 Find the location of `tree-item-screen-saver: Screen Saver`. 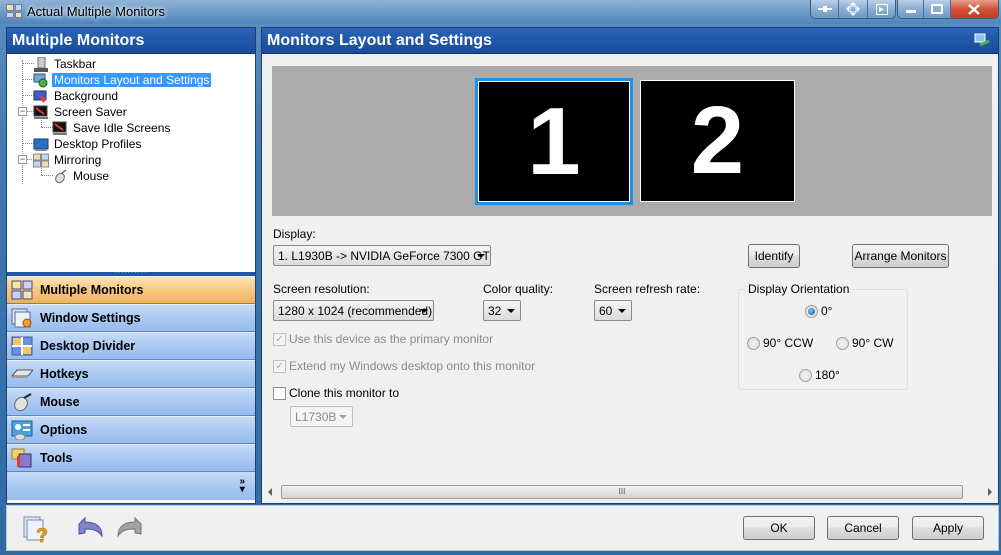

tree-item-screen-saver: Screen Saver is located at coordinates (81, 112).